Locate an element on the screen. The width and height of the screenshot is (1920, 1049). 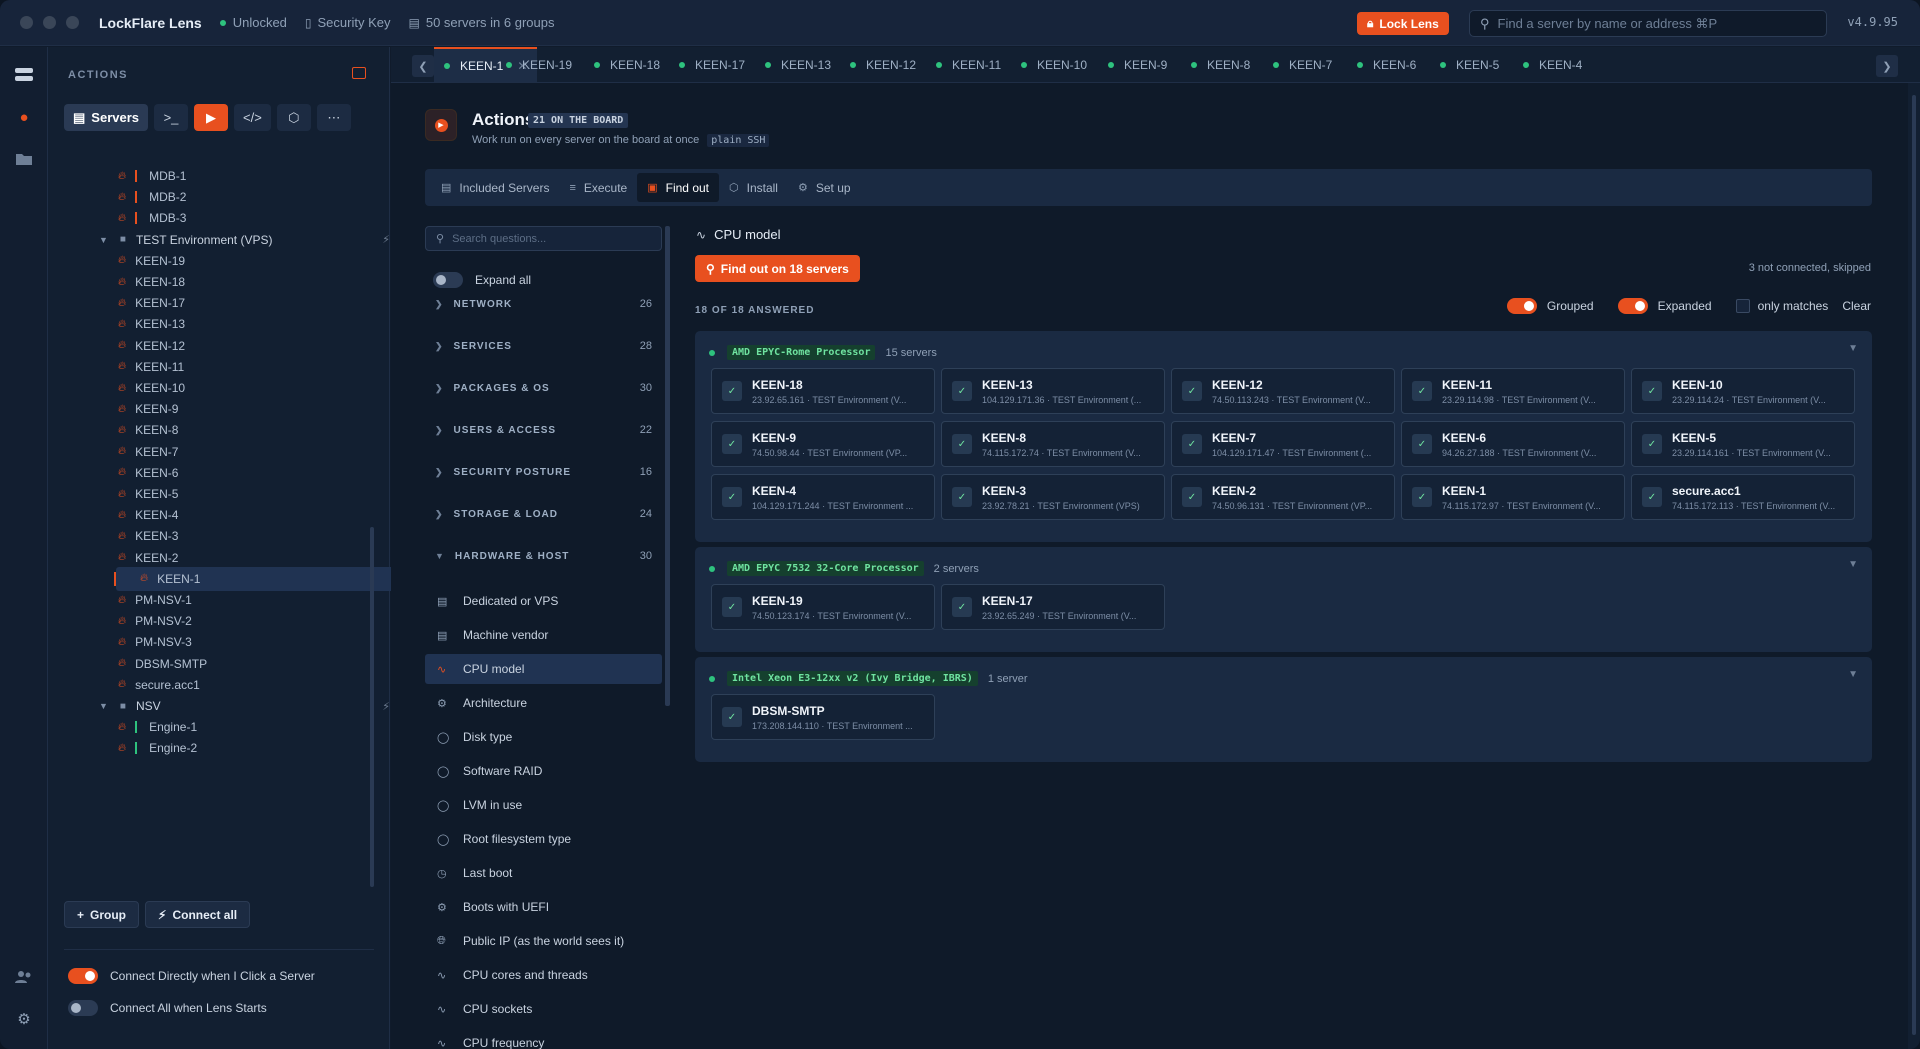
main-scrollbar is located at coordinates (1914, 566).